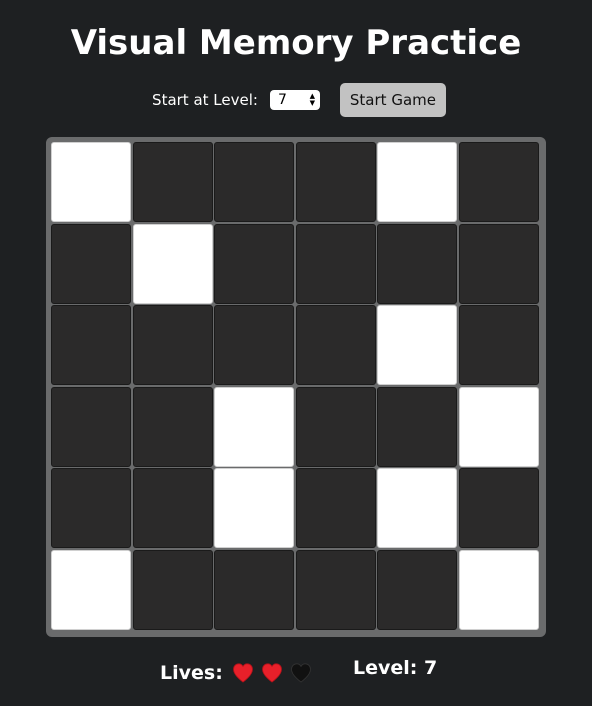 The width and height of the screenshot is (592, 706). I want to click on lives-display: Lives:, so click(239, 673).